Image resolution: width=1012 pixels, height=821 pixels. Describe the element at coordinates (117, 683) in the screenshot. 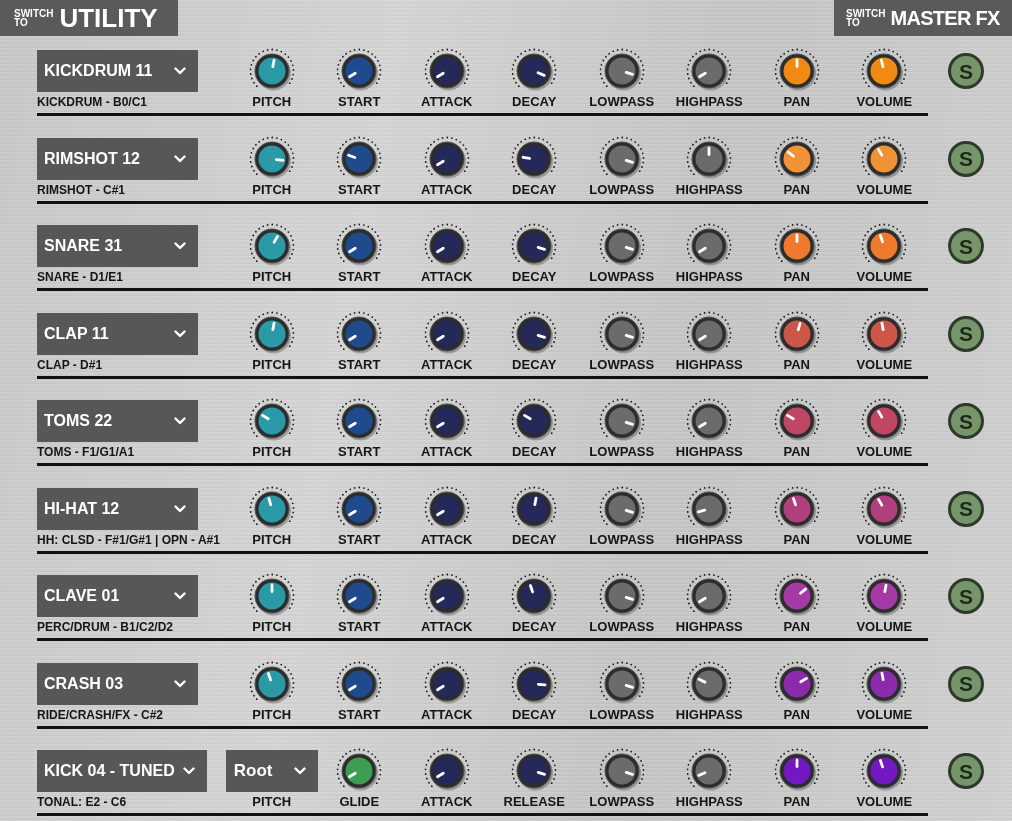

I see `preset-dropdown: CRASH 03` at that location.